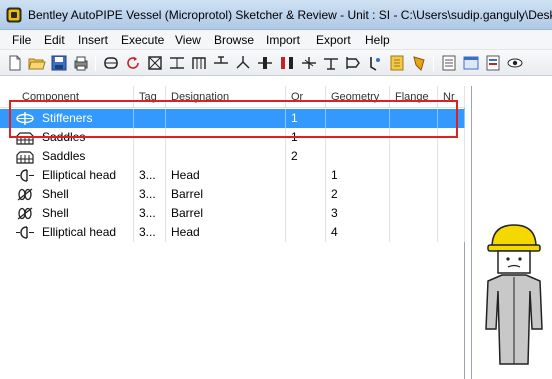 The width and height of the screenshot is (552, 379). What do you see at coordinates (358, 156) in the screenshot?
I see `cell-geometry` at bounding box center [358, 156].